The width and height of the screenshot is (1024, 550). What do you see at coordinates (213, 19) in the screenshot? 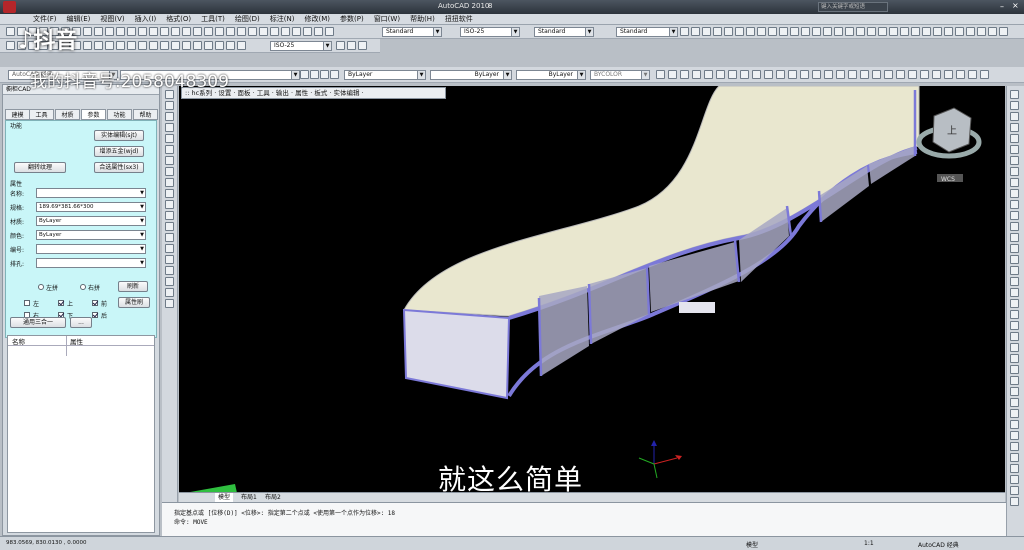
I see `menu-item: 工具(T)` at bounding box center [213, 19].